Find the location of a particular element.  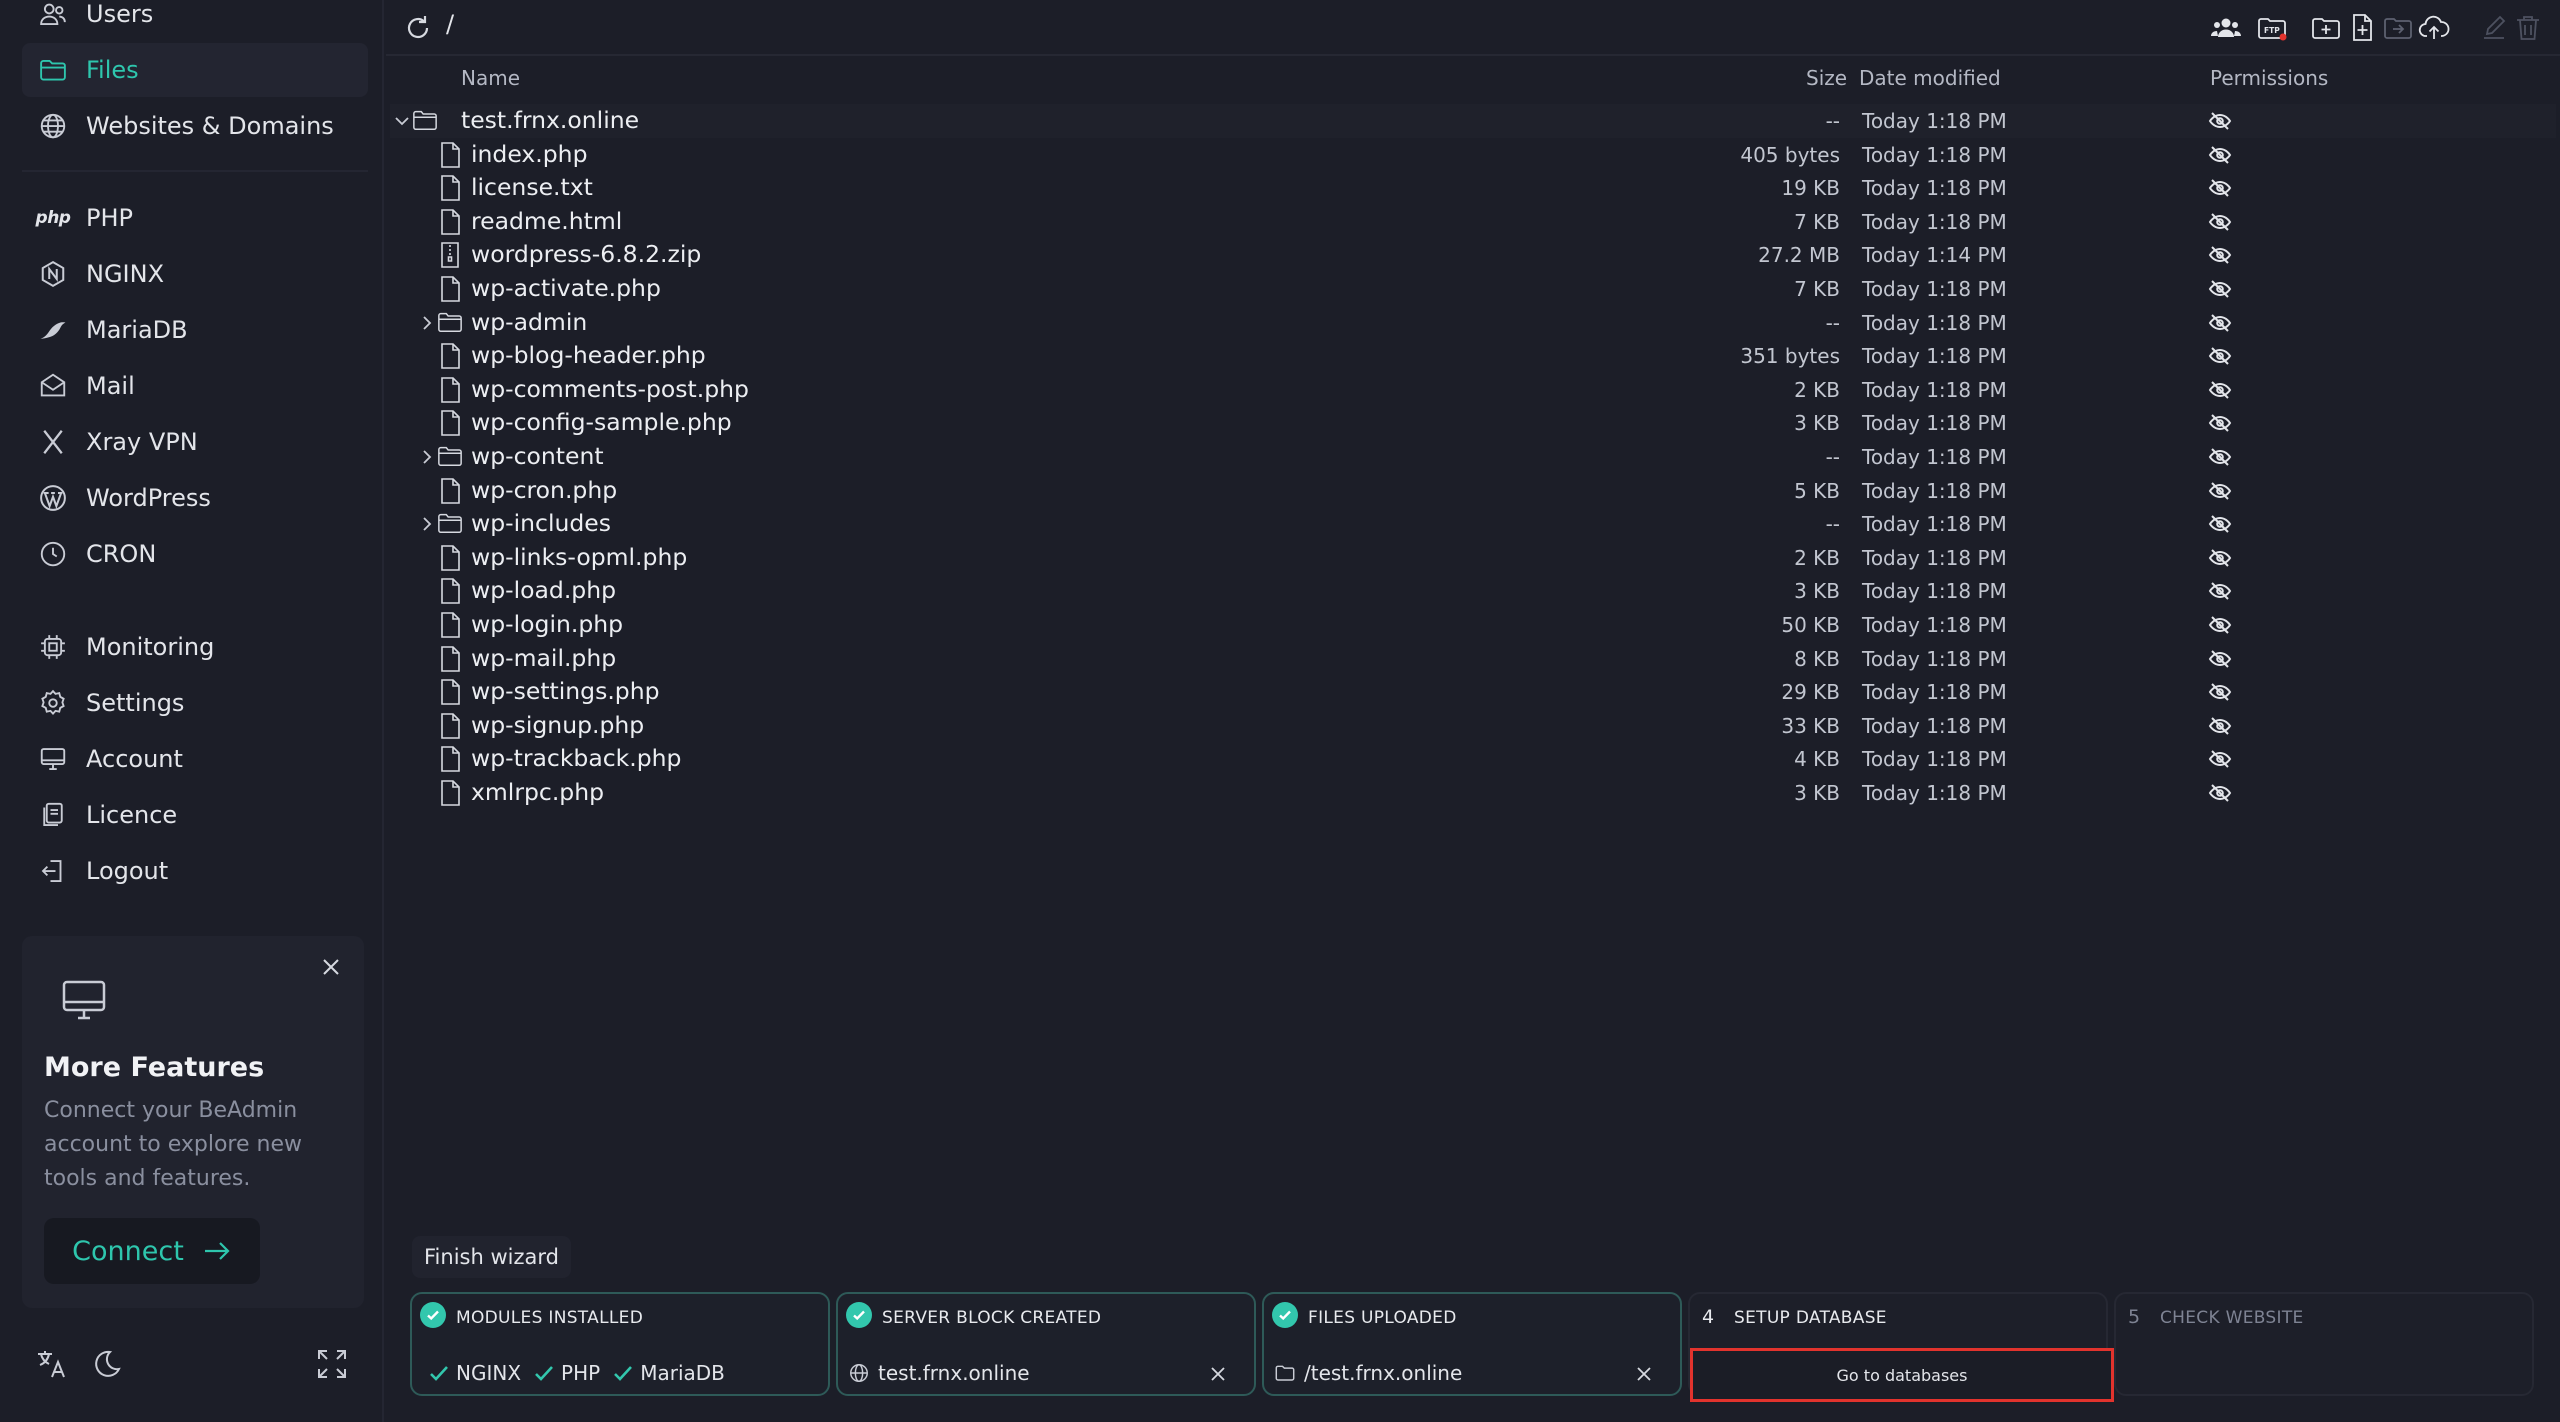

sidebar-item-files: Files is located at coordinates (195, 70).